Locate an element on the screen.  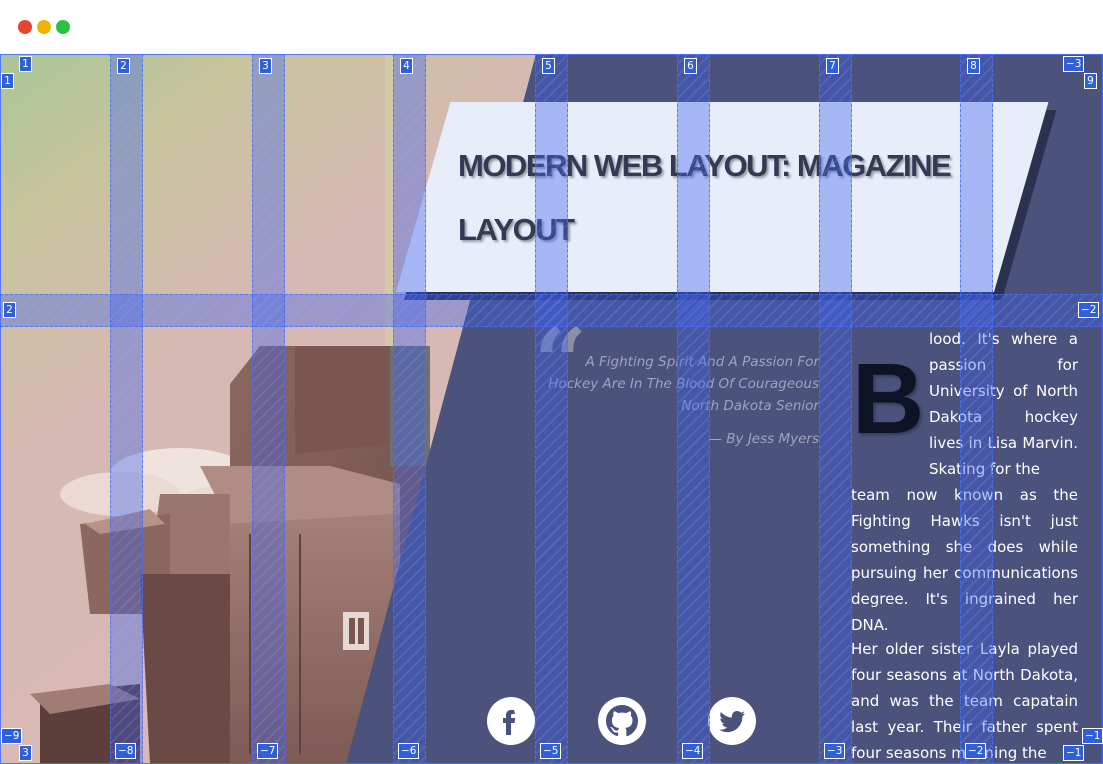
close-window-button is located at coordinates (25, 27).